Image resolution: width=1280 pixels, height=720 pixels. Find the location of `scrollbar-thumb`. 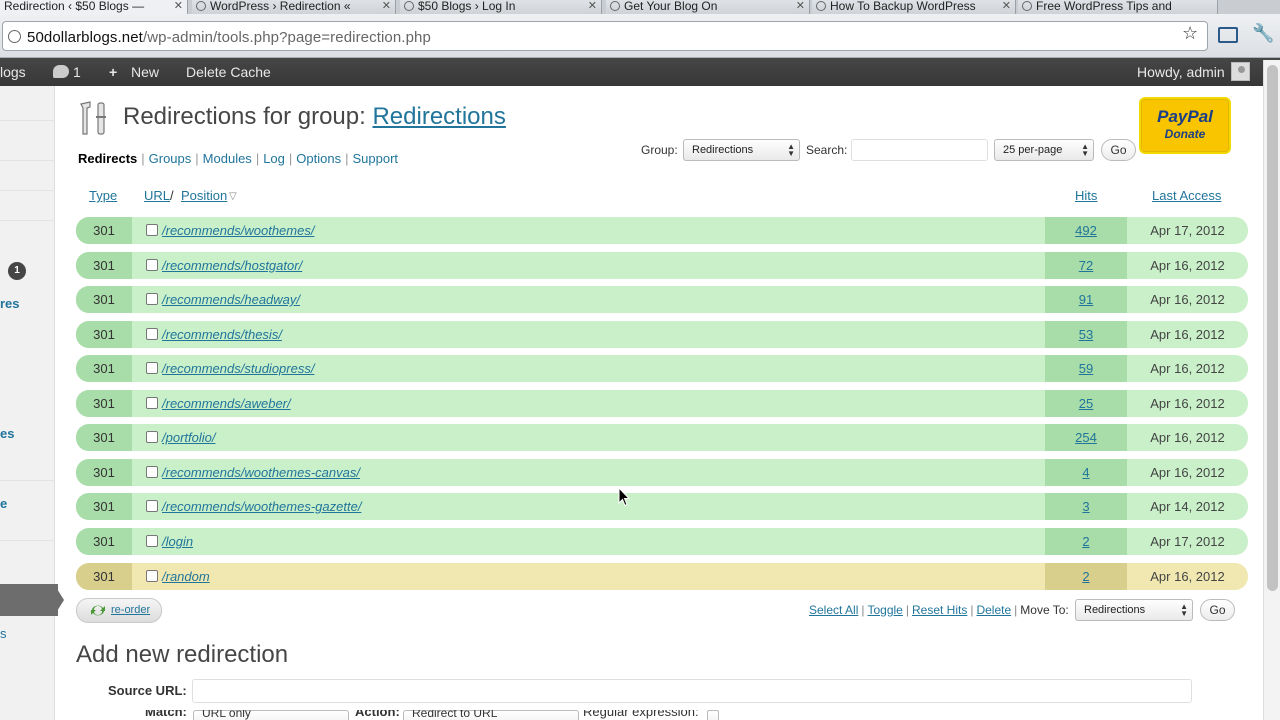

scrollbar-thumb is located at coordinates (1272, 328).